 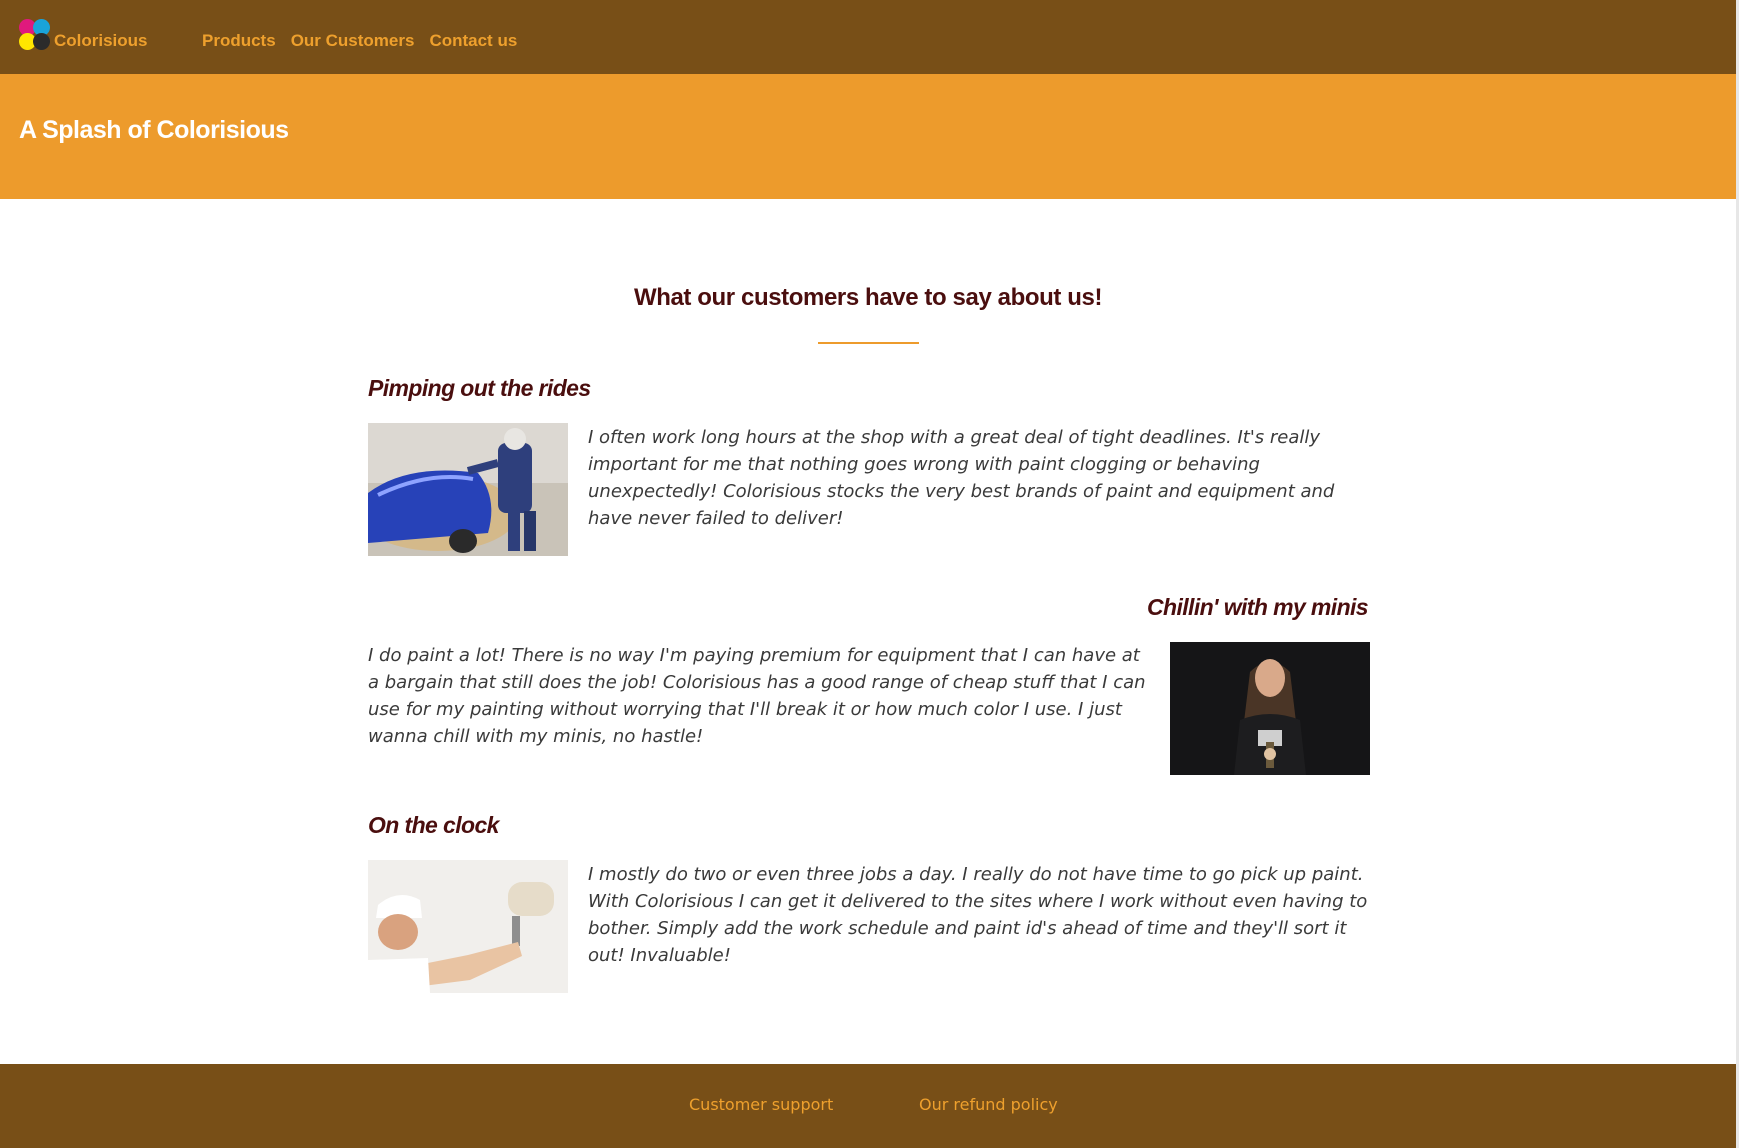 What do you see at coordinates (433, 825) in the screenshot?
I see `testimonial-3-heading: On the clock` at bounding box center [433, 825].